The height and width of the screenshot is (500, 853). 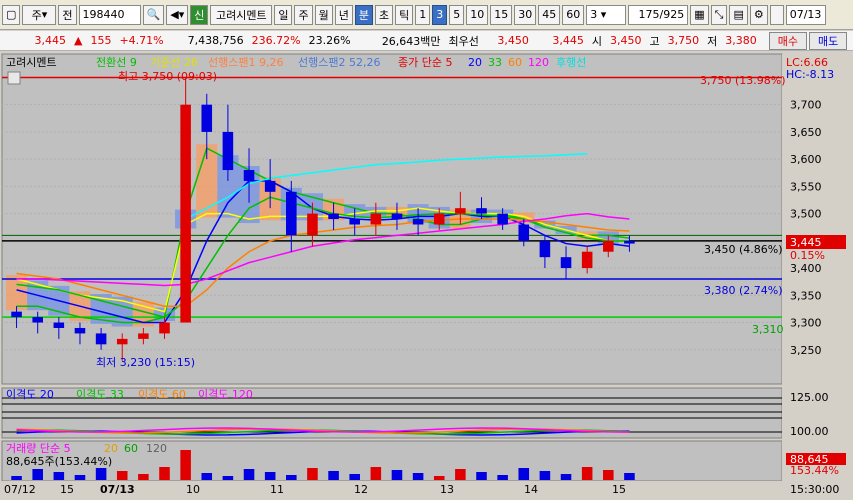 I want to click on line-3750-label: 3,750 (13.98%), so click(x=743, y=80).